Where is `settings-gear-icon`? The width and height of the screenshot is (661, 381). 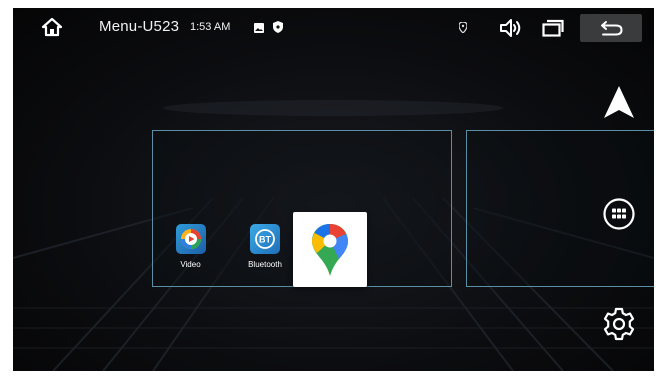
settings-gear-icon is located at coordinates (619, 324).